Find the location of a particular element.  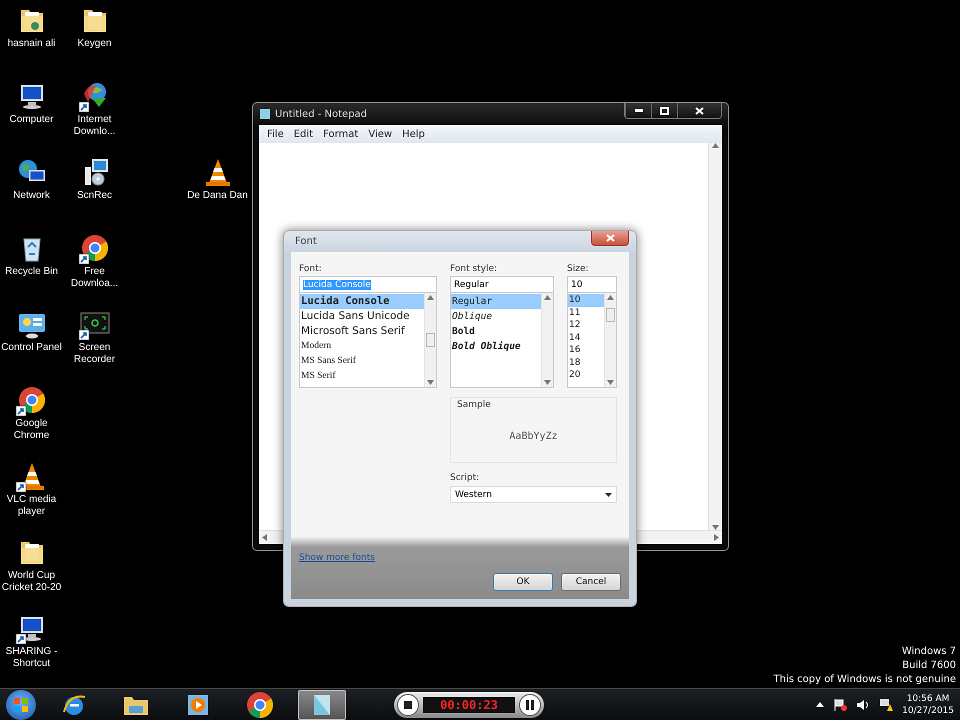

icon-label: Keygen is located at coordinates (94, 44).